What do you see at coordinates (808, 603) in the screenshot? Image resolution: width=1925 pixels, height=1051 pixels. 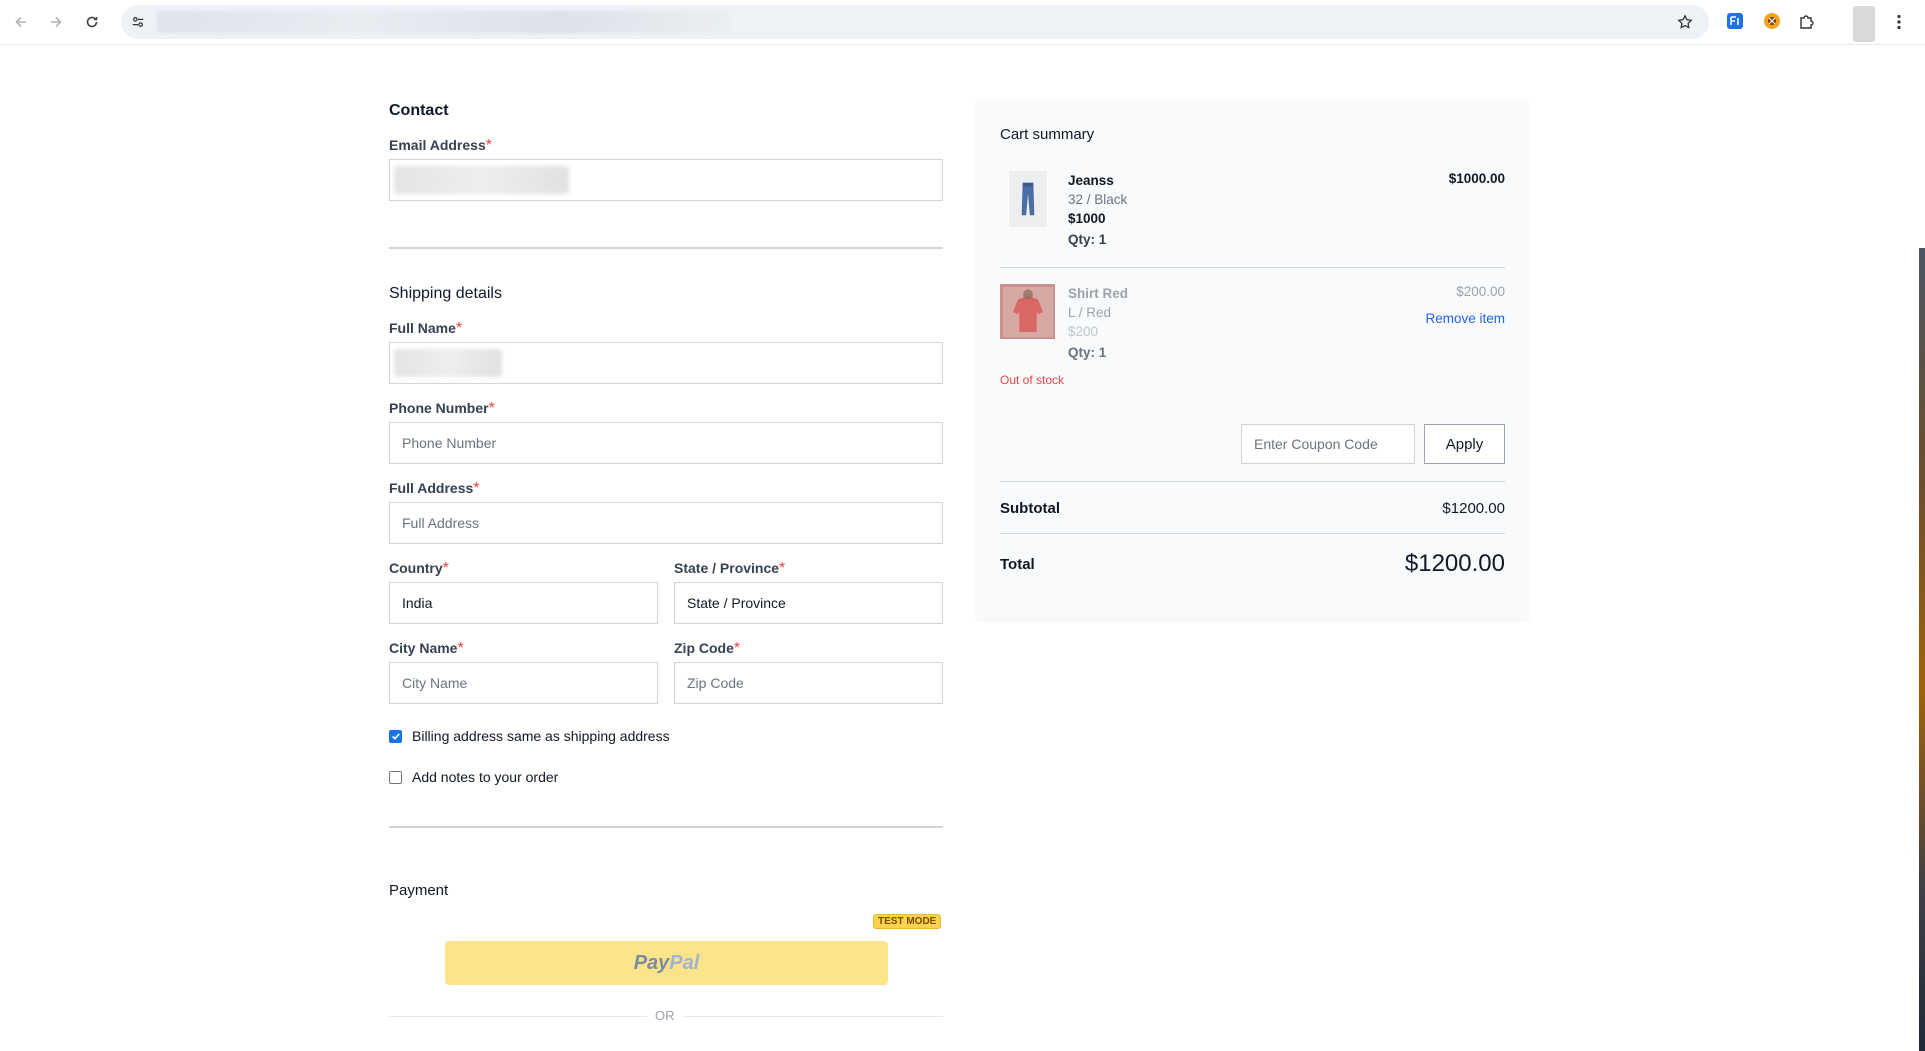 I see `state-select: State / Province` at bounding box center [808, 603].